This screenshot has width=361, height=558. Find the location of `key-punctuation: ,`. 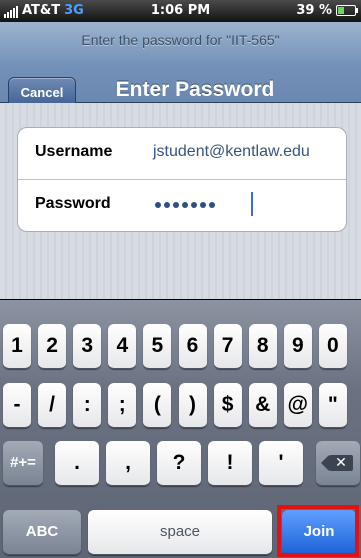

key-punctuation: , is located at coordinates (128, 463).